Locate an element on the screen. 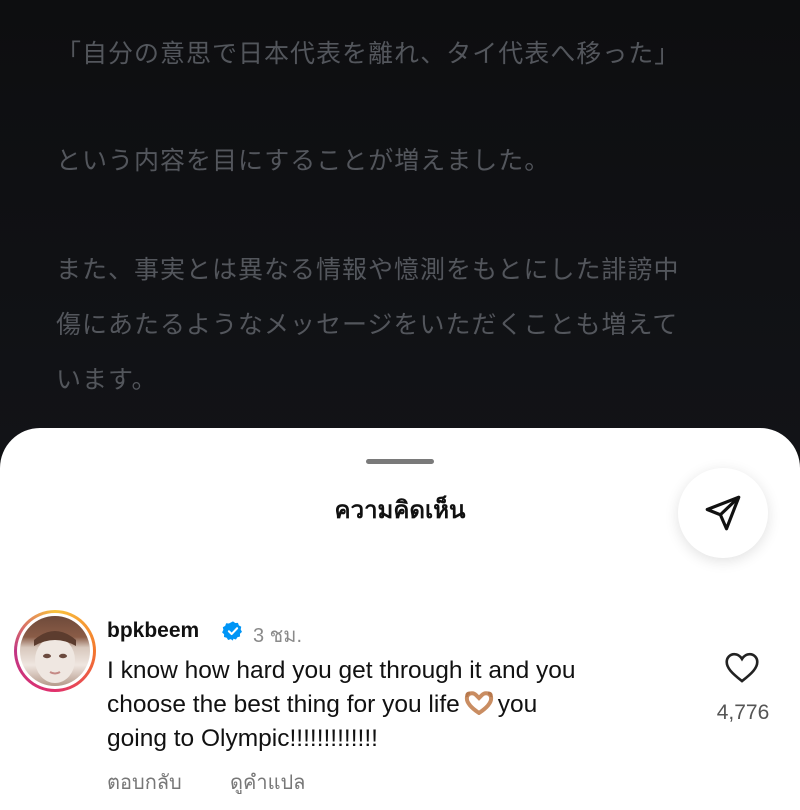 The image size is (800, 810). heart-icon is located at coordinates (742, 668).